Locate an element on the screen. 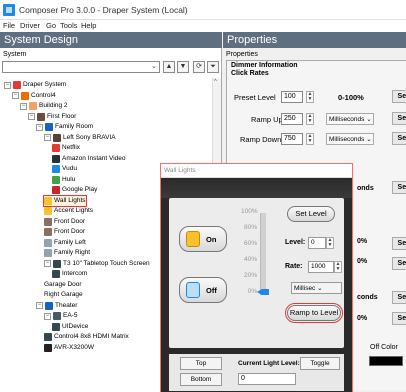  on-button: On is located at coordinates (203, 239).